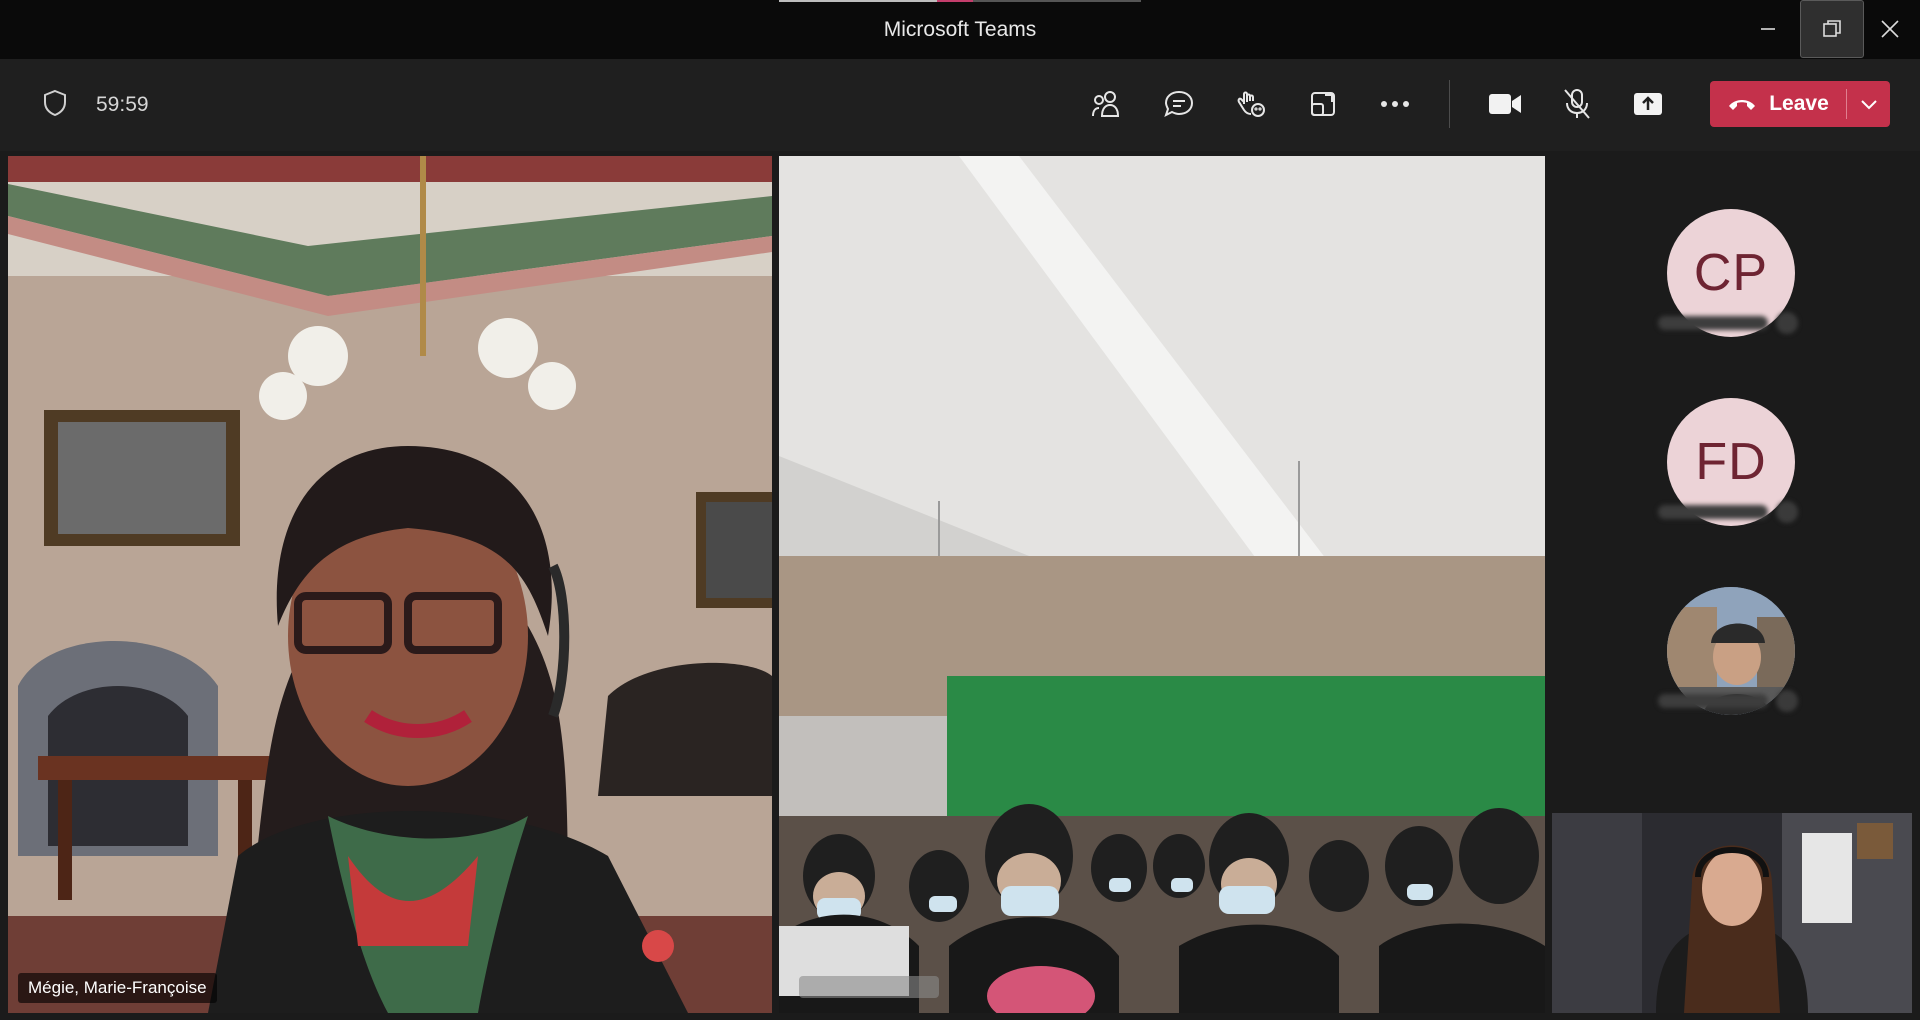  I want to click on chat-icon, so click(1179, 103).